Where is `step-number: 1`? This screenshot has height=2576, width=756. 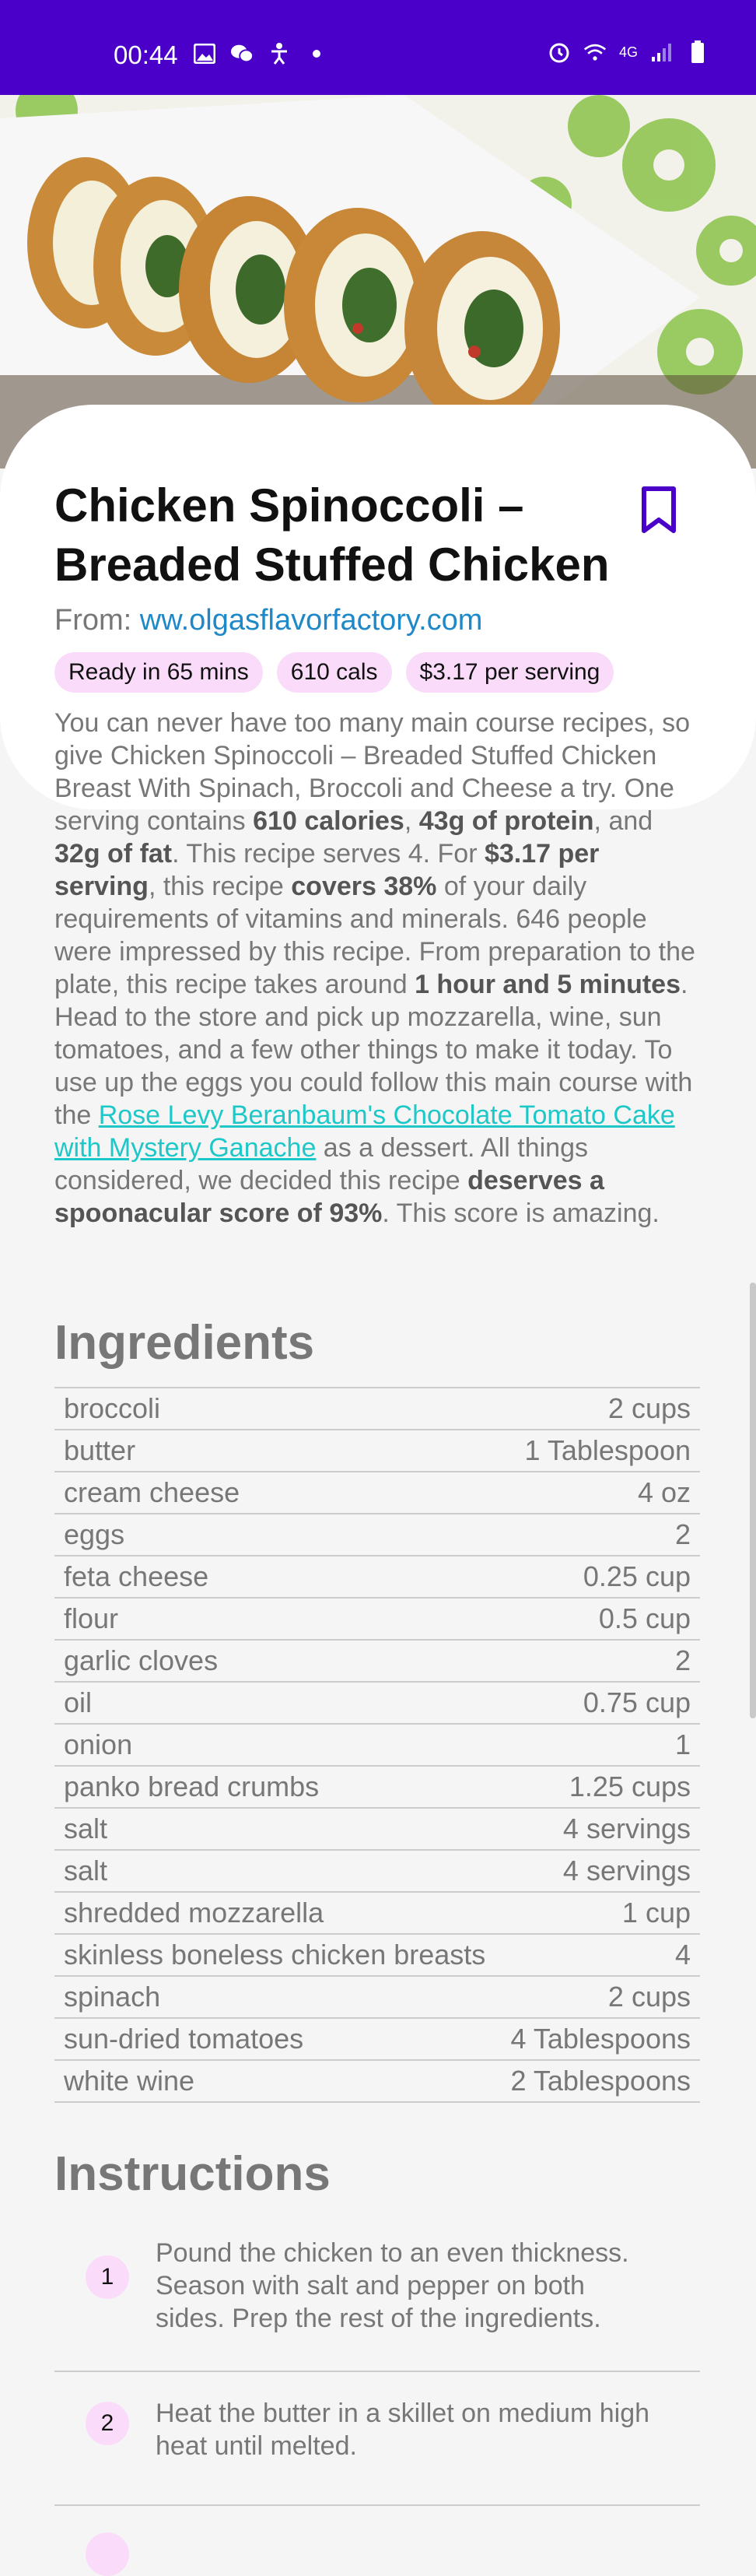 step-number: 1 is located at coordinates (108, 2277).